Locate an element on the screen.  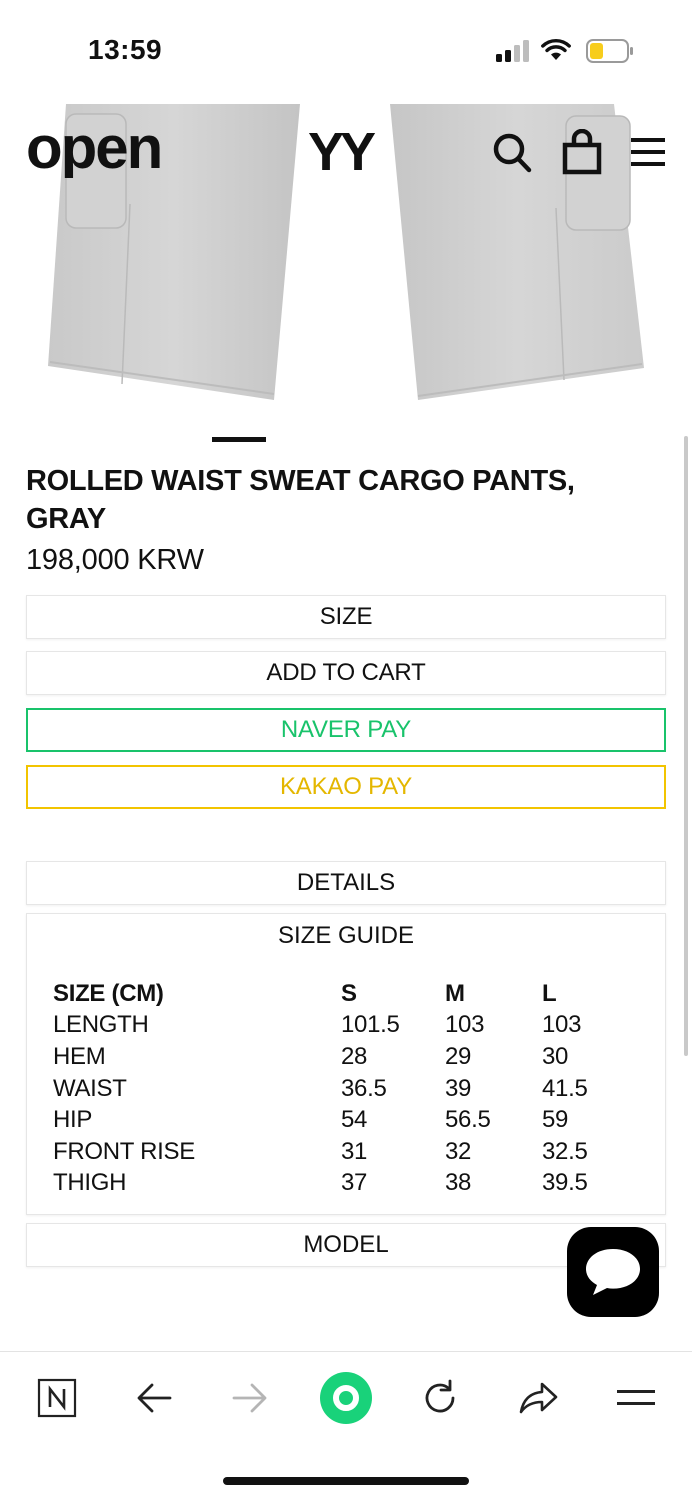
table-cell: HIP is located at coordinates (73, 1120).